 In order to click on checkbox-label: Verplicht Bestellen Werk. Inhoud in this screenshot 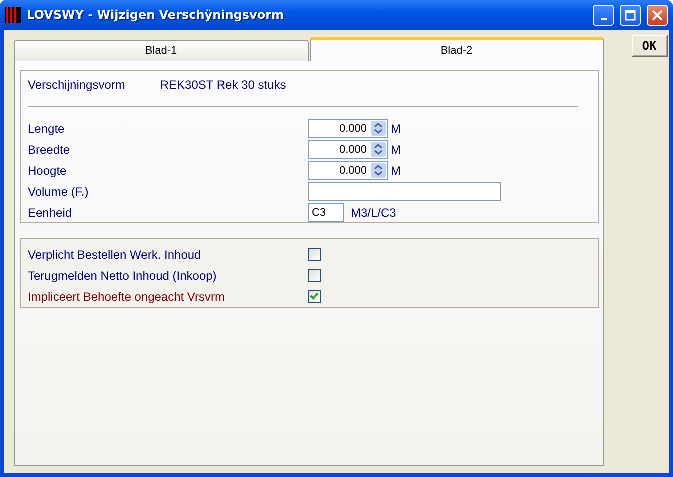, I will do `click(115, 255)`.